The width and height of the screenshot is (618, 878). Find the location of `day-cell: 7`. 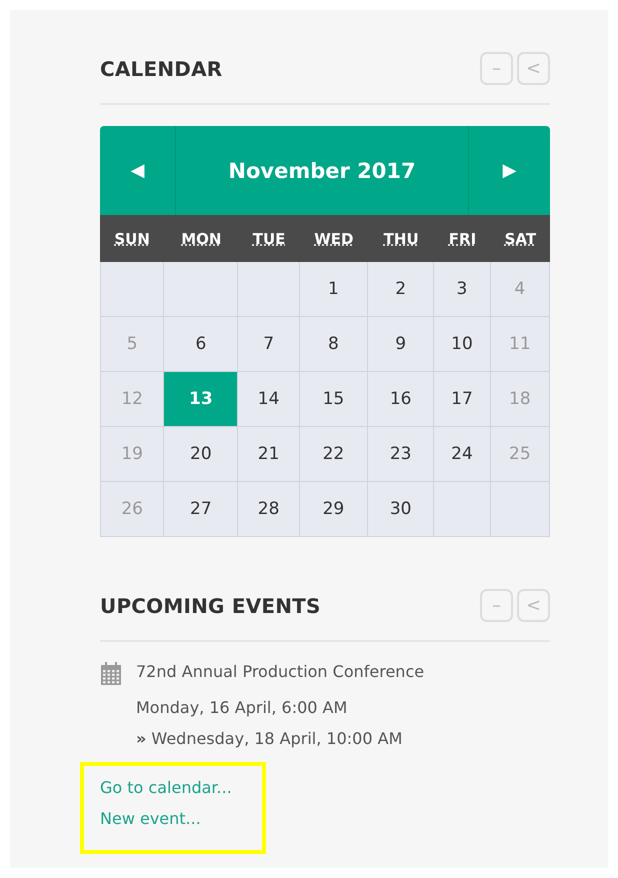

day-cell: 7 is located at coordinates (269, 344).